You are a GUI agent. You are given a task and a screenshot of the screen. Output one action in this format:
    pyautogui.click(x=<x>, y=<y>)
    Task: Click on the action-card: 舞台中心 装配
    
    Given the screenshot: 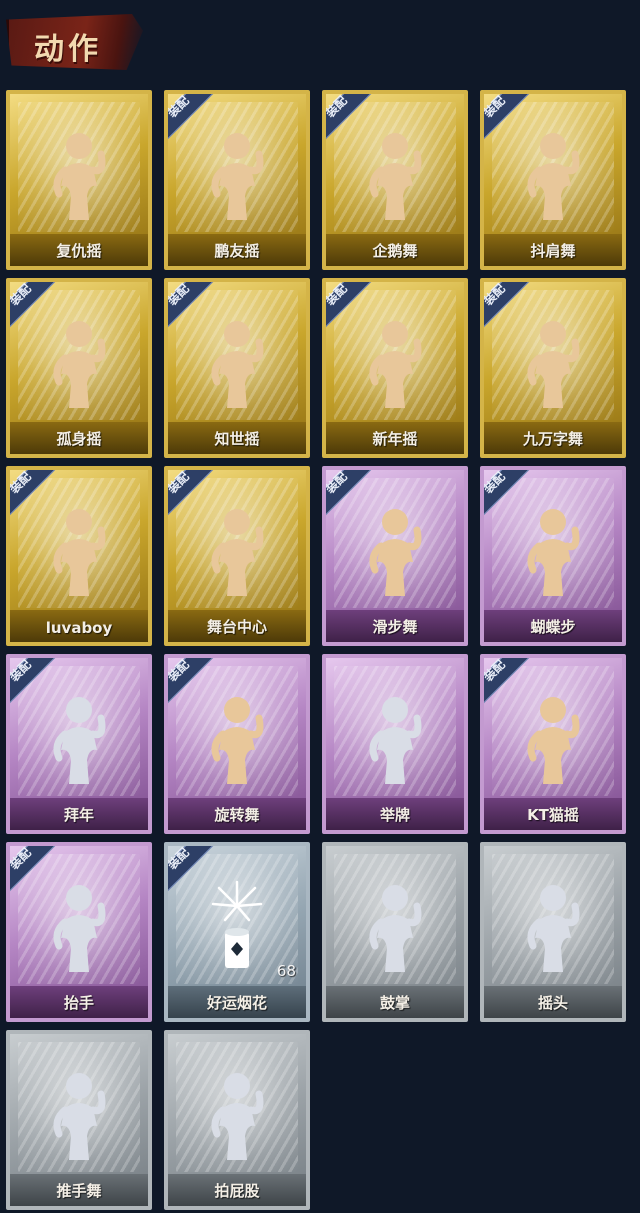 What is the action you would take?
    pyautogui.click(x=237, y=556)
    